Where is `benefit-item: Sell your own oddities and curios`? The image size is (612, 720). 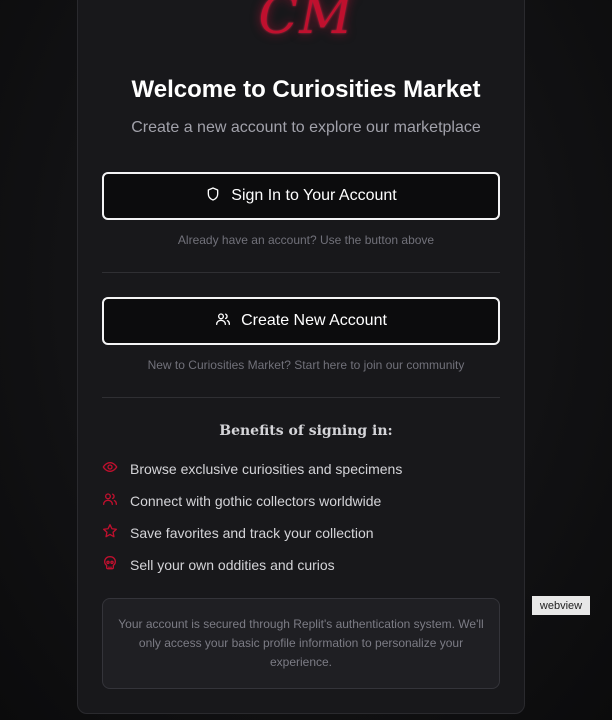 benefit-item: Sell your own oddities and curios is located at coordinates (218, 564).